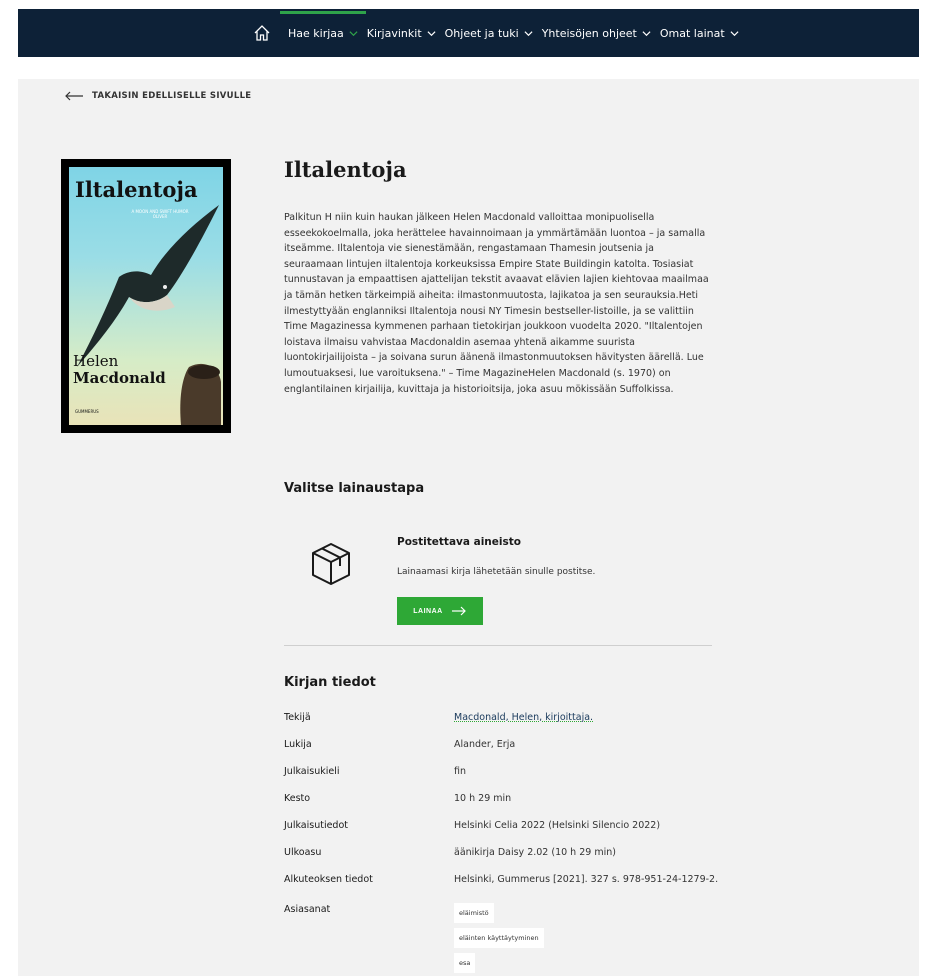 This screenshot has width=937, height=976. I want to click on details-key: Ulkoasu, so click(303, 852).